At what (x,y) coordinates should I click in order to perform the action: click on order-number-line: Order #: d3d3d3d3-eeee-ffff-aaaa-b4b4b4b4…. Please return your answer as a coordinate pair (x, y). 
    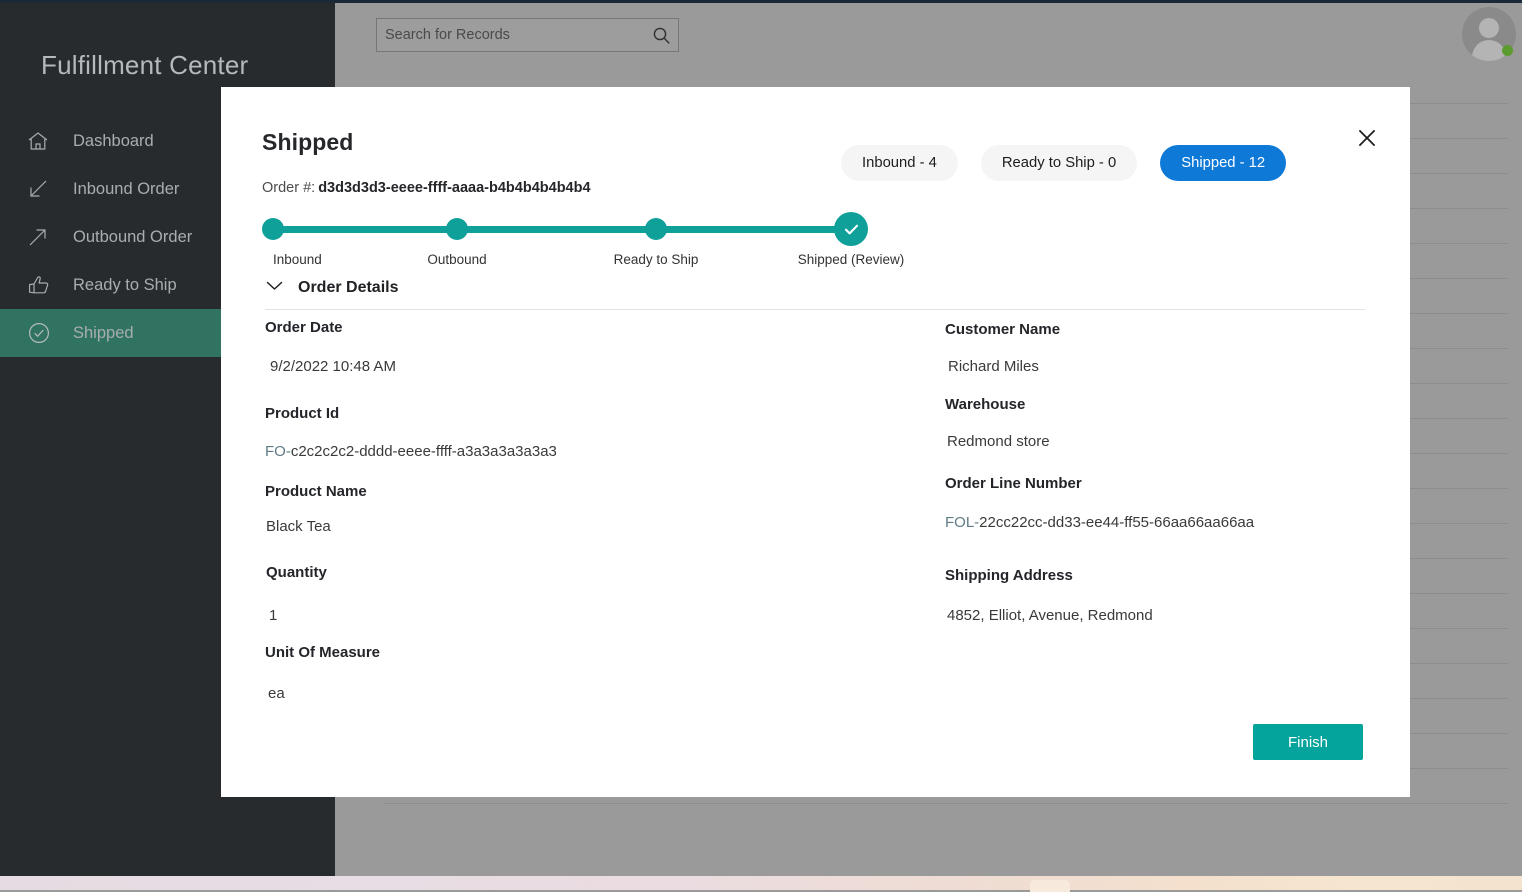
    Looking at the image, I should click on (426, 188).